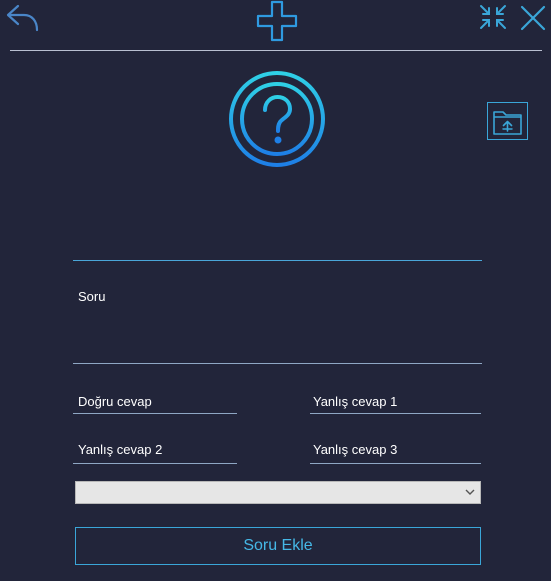 This screenshot has width=551, height=581. I want to click on wrong-answer-3-underline, so click(395, 463).